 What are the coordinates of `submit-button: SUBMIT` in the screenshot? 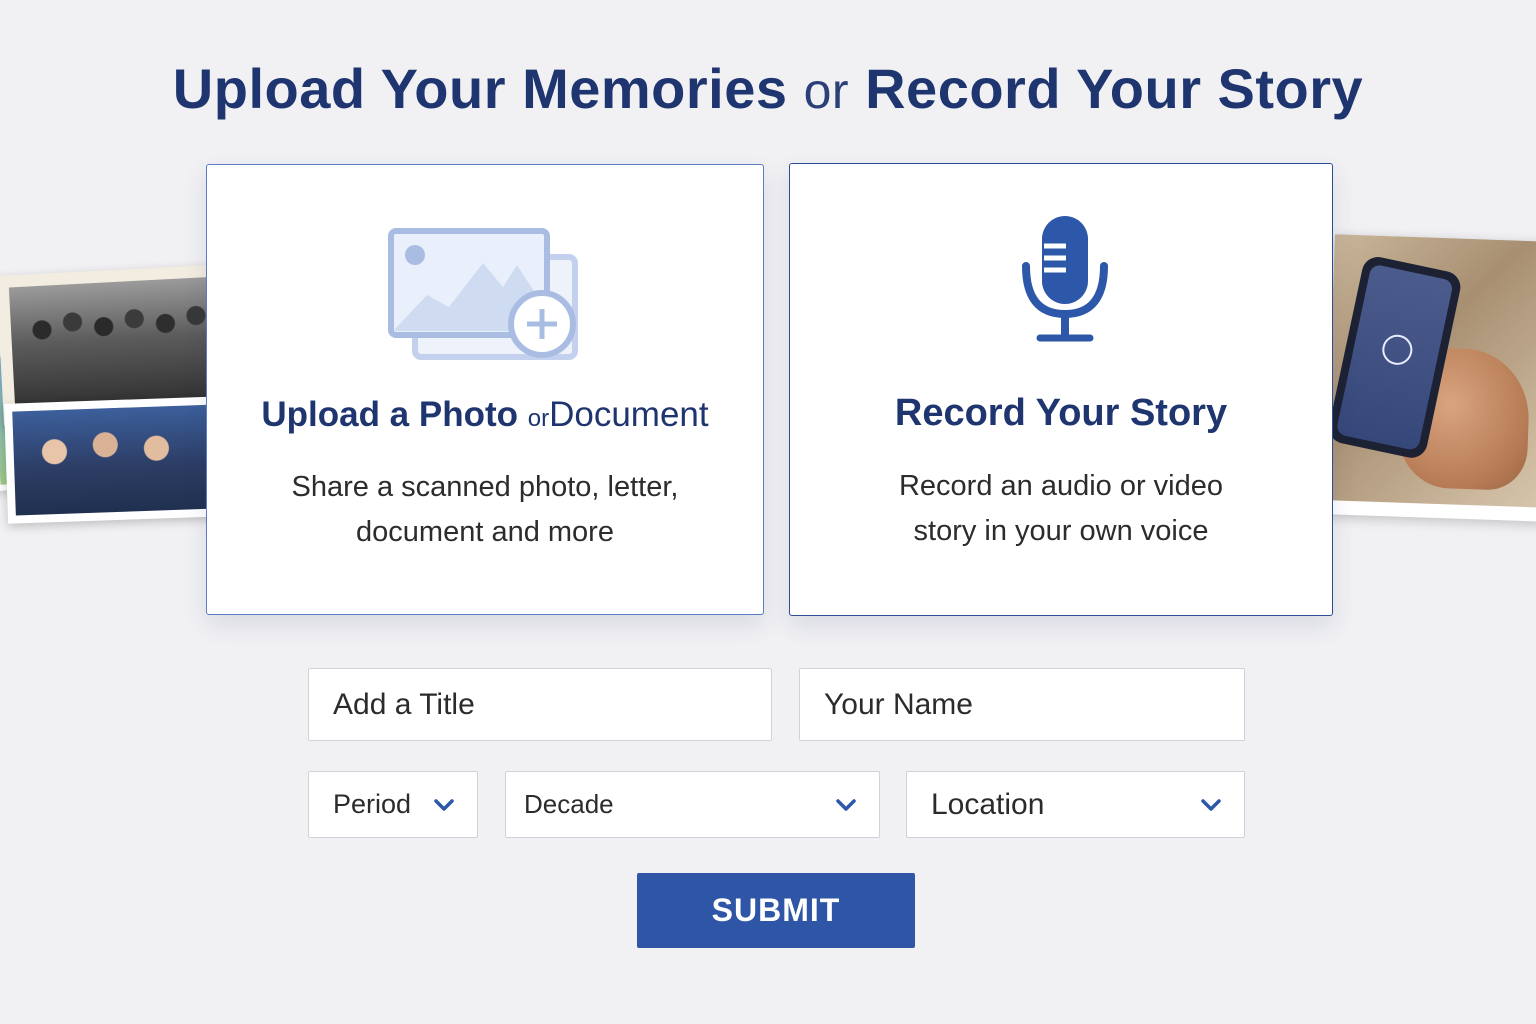 It's located at (776, 910).